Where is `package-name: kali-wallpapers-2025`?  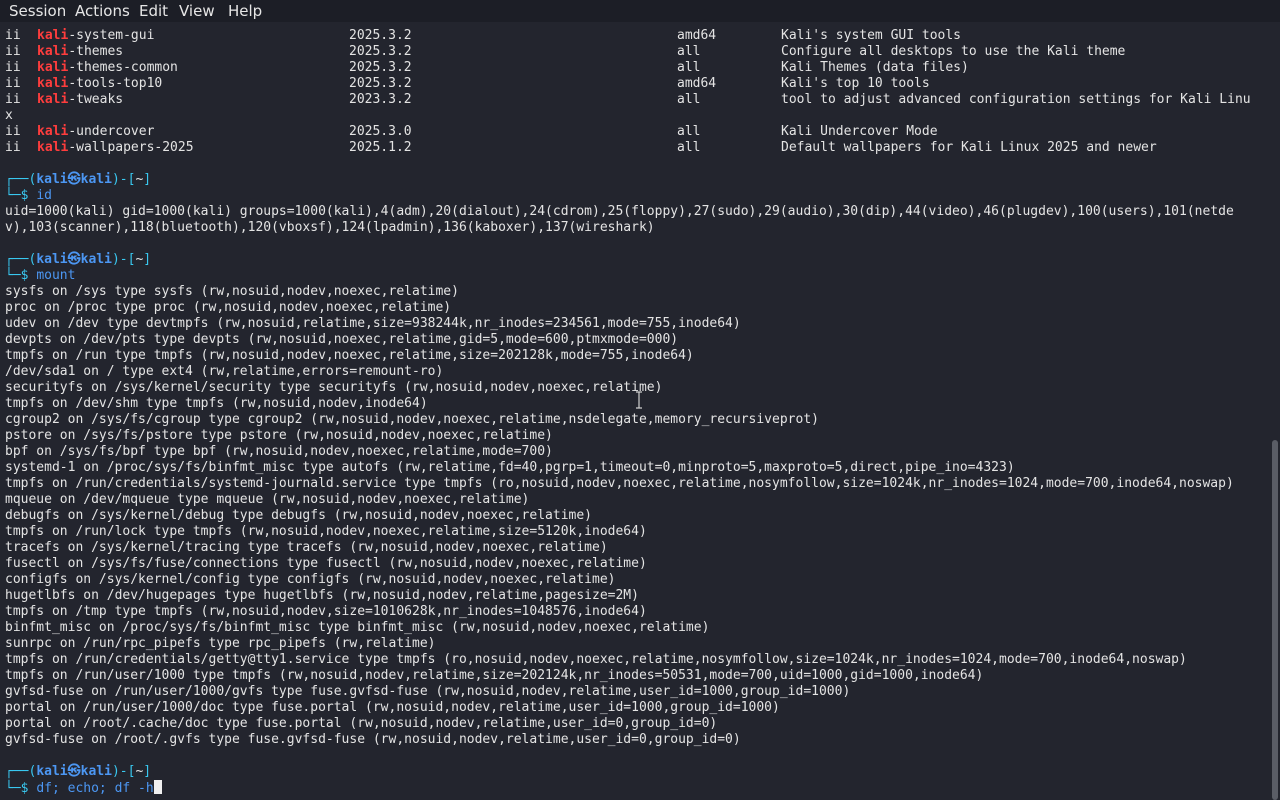 package-name: kali-wallpapers-2025 is located at coordinates (115, 148).